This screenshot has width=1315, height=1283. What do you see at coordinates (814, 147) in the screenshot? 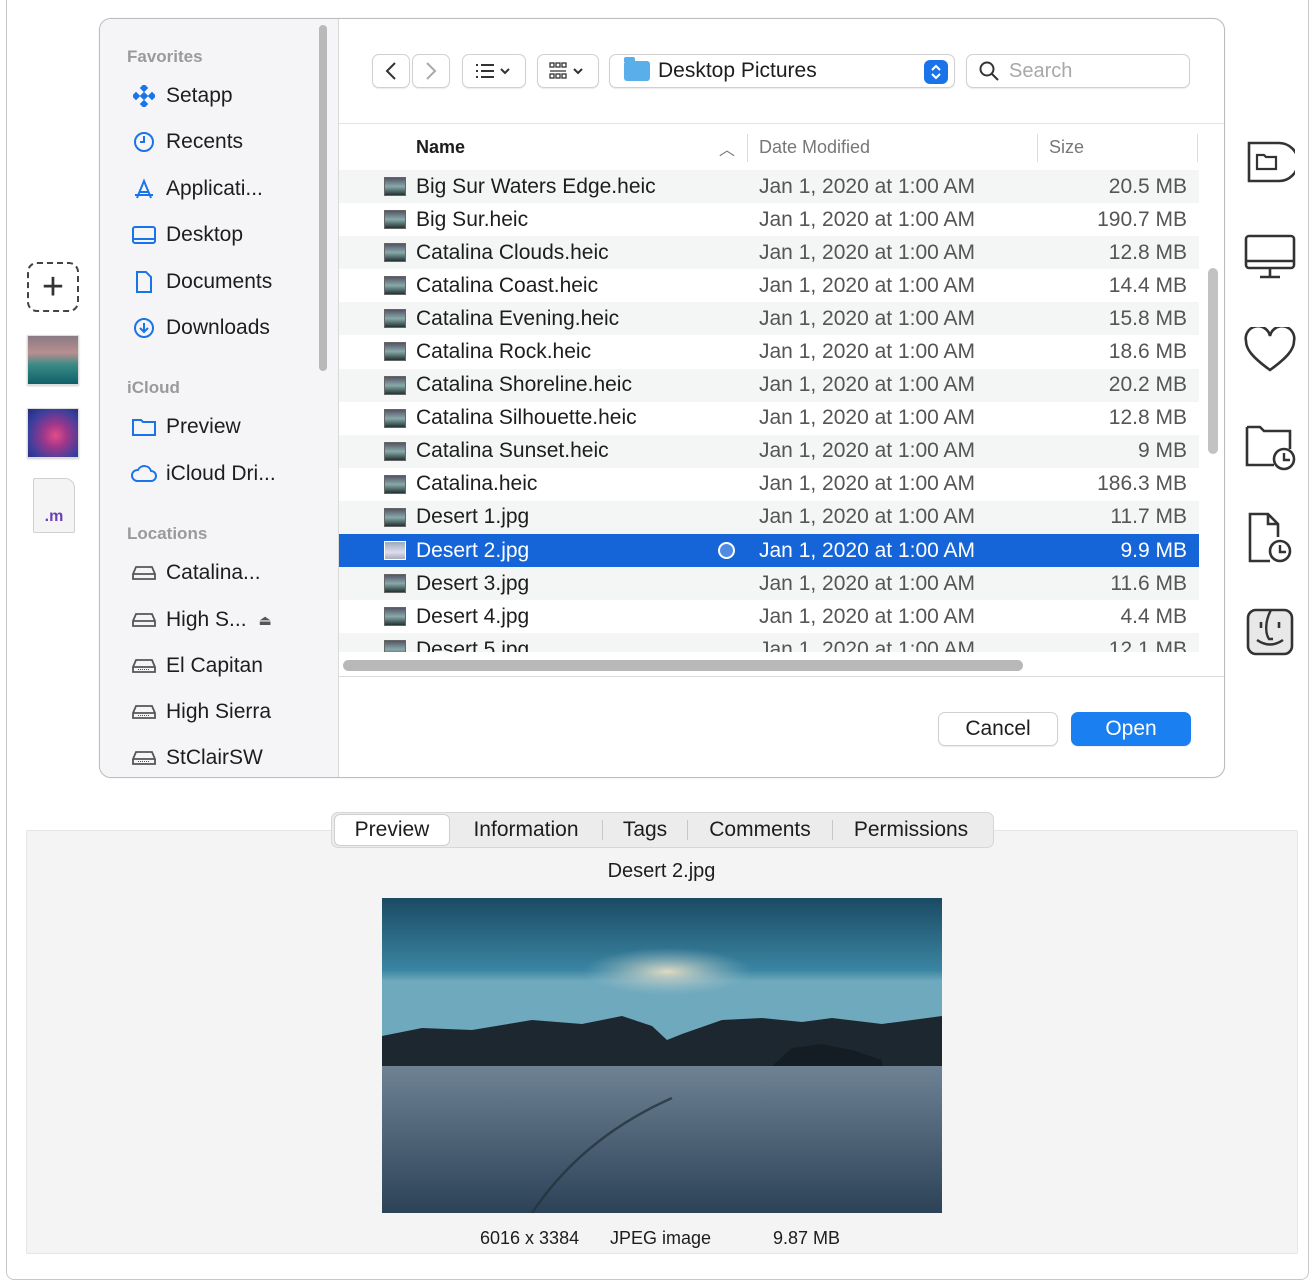
I see `column-header-date-modified: Date Modified` at bounding box center [814, 147].